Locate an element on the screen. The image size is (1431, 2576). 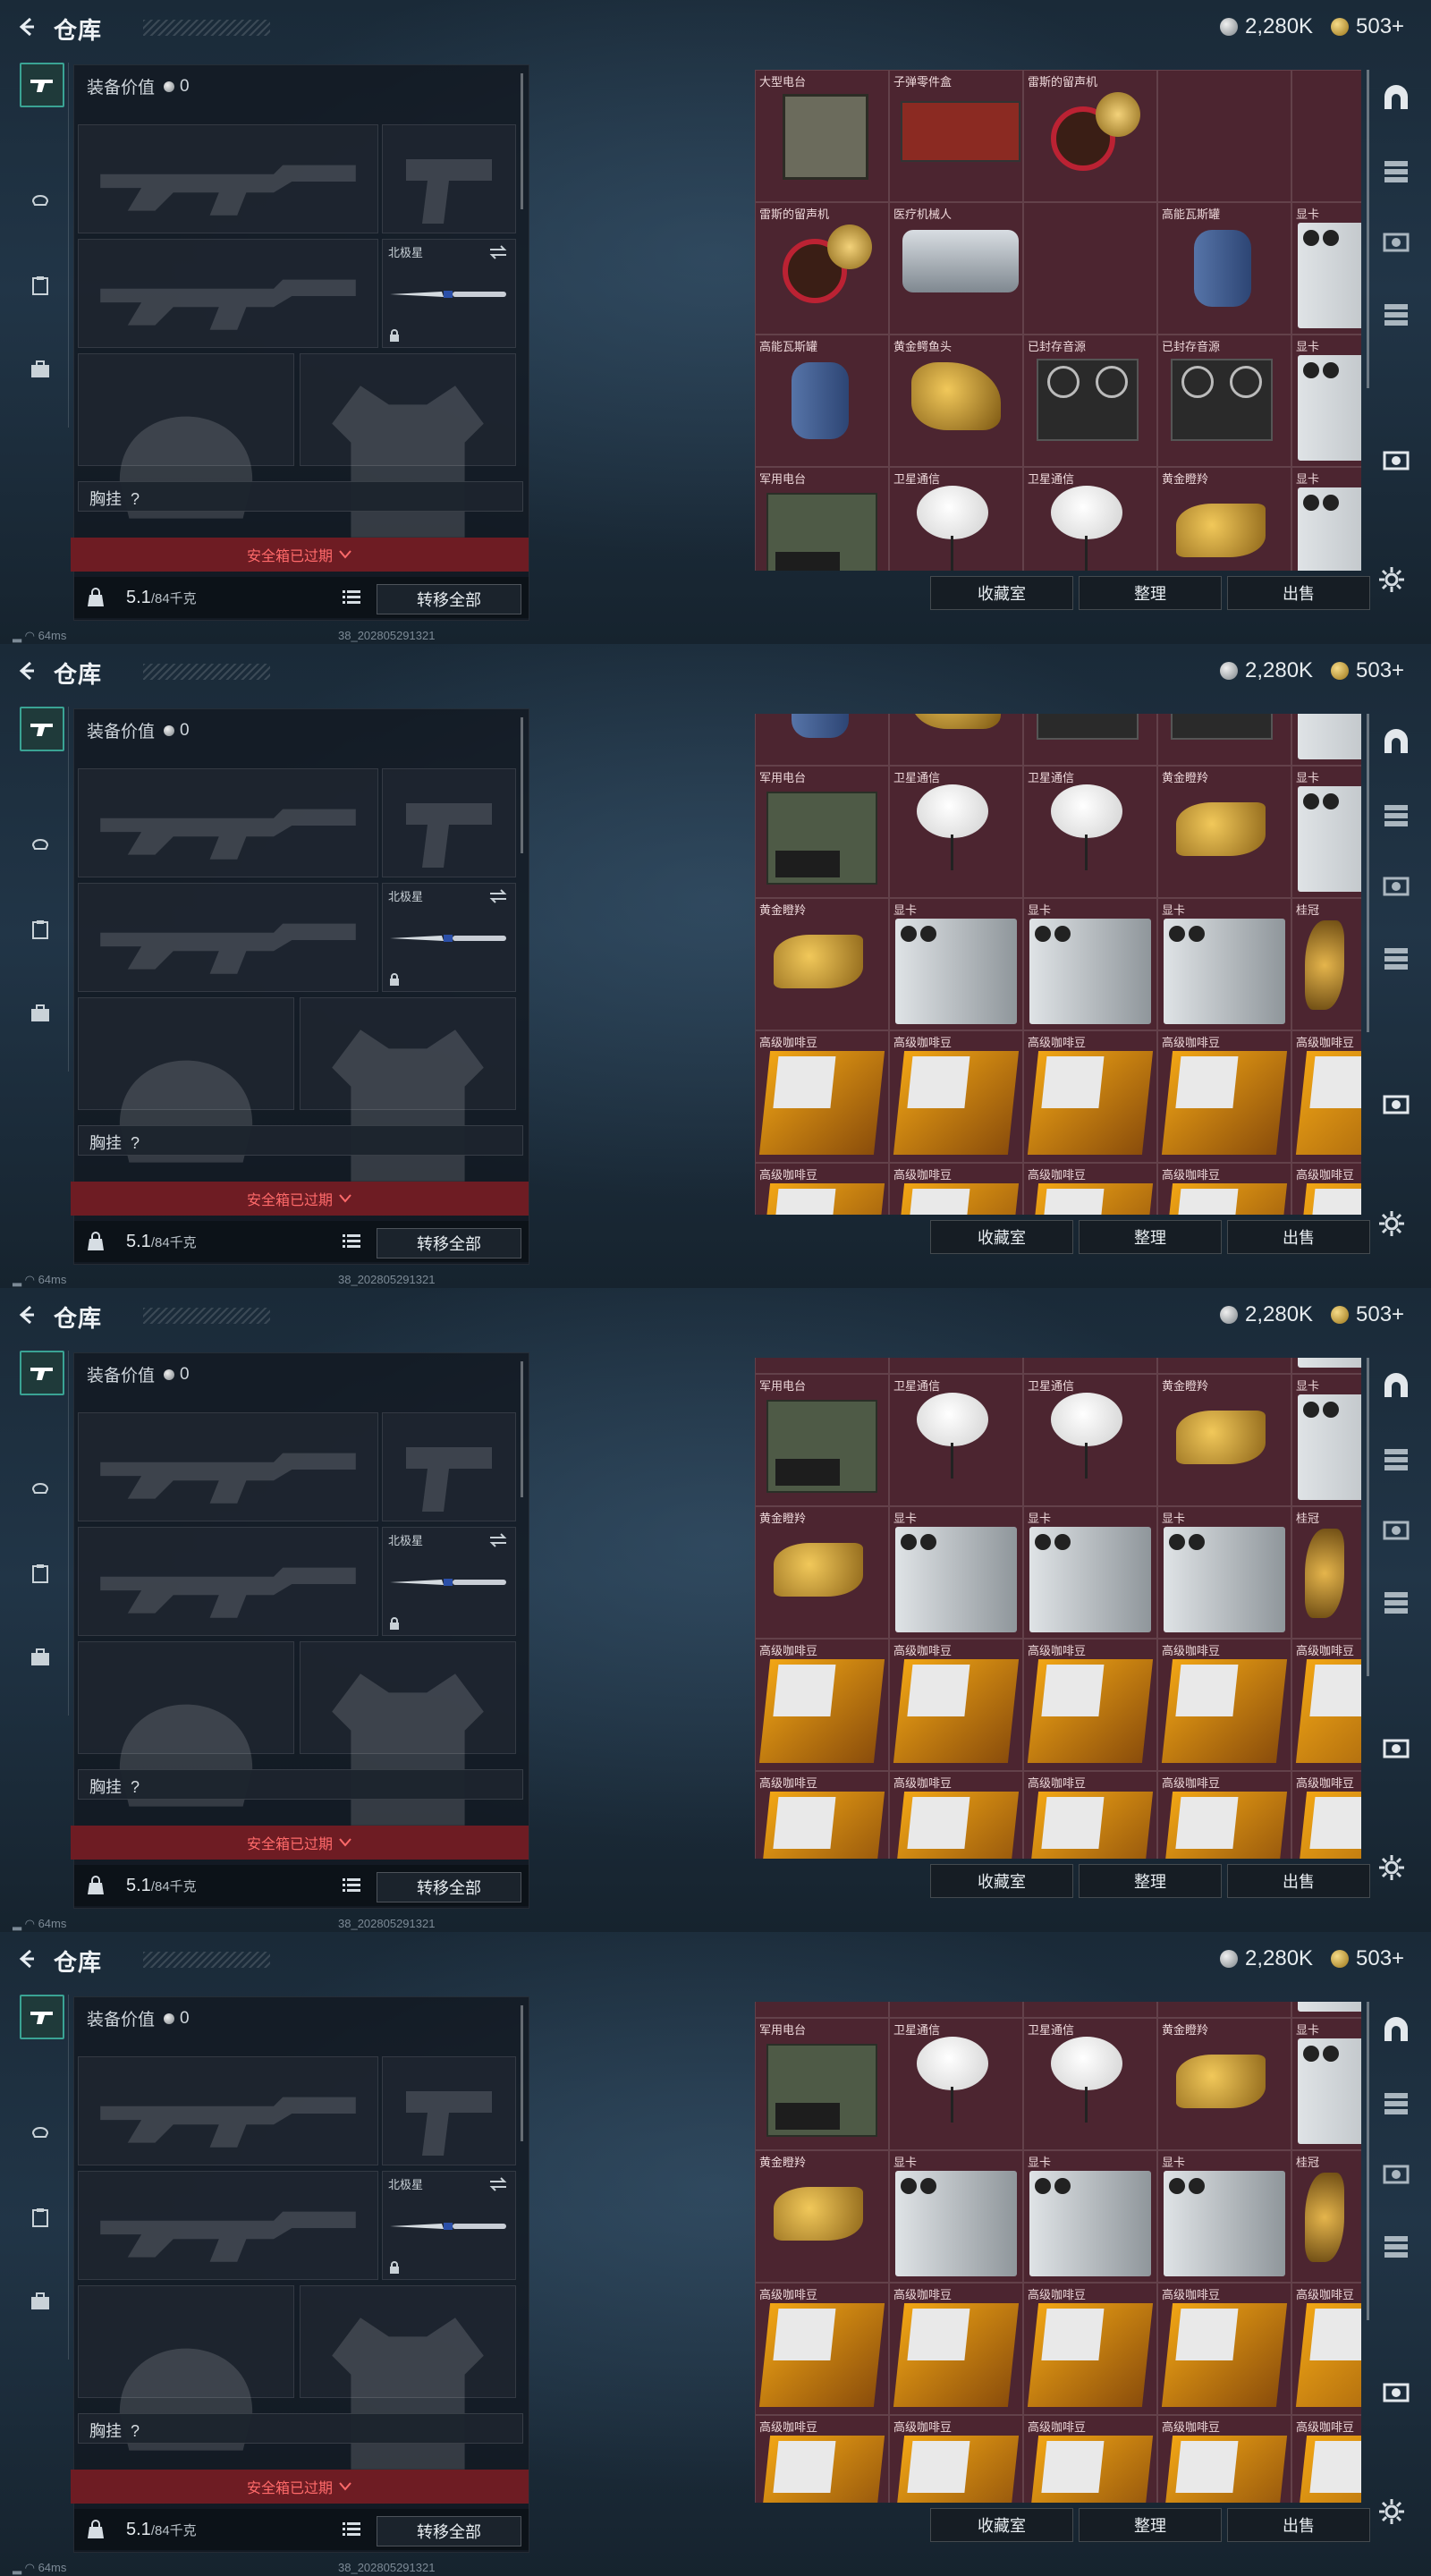
item-cell: 黄金鳄鱼头 is located at coordinates (956, 1366).